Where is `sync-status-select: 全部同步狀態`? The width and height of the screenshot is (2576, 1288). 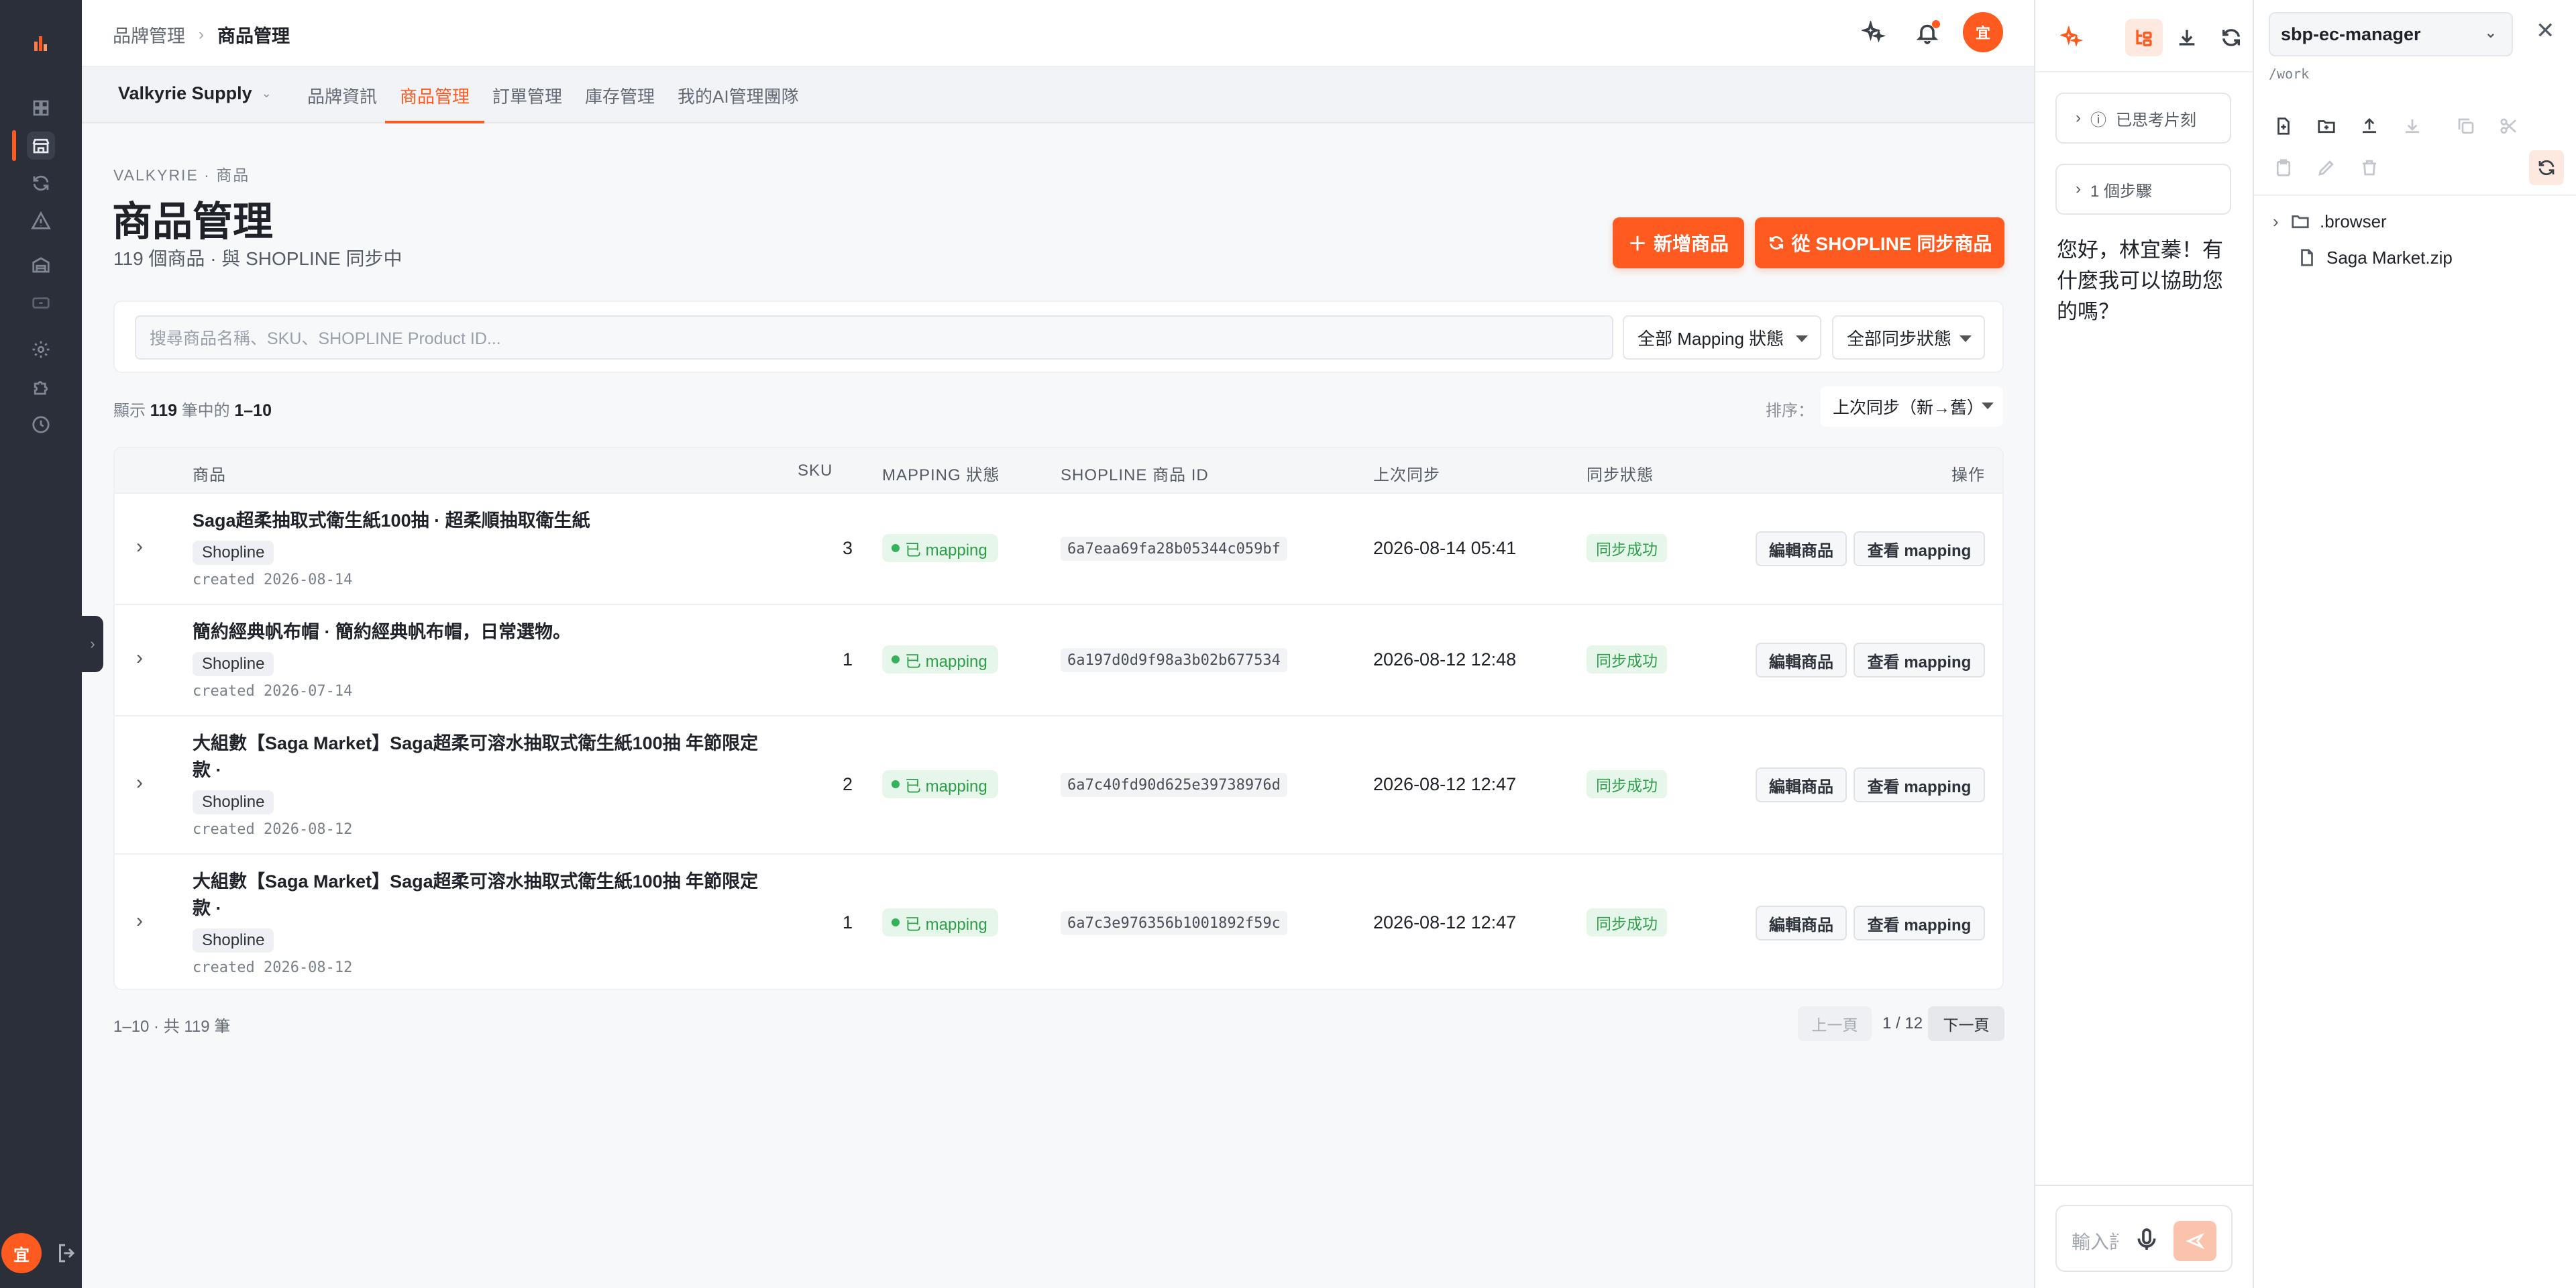 sync-status-select: 全部同步狀態 is located at coordinates (1908, 337).